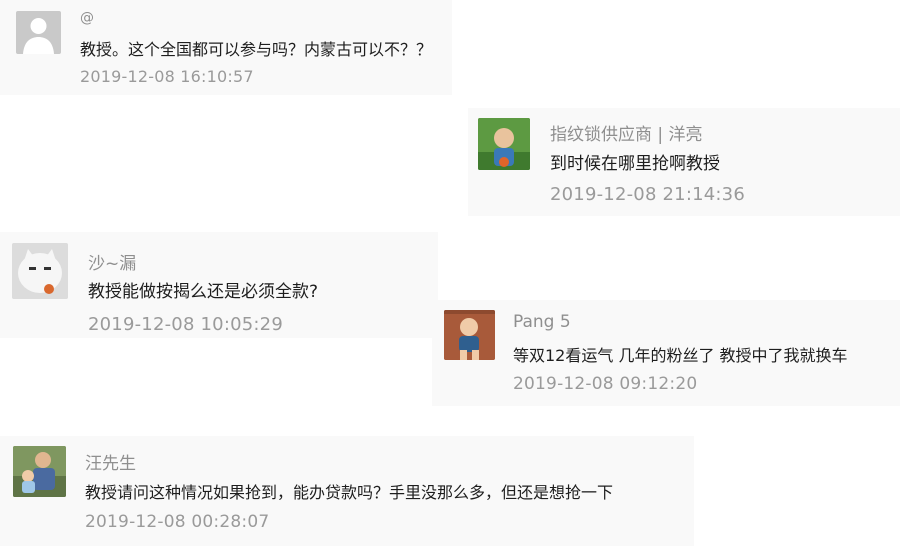 The height and width of the screenshot is (556, 900). What do you see at coordinates (40, 271) in the screenshot?
I see `cartoon-cat-avatar` at bounding box center [40, 271].